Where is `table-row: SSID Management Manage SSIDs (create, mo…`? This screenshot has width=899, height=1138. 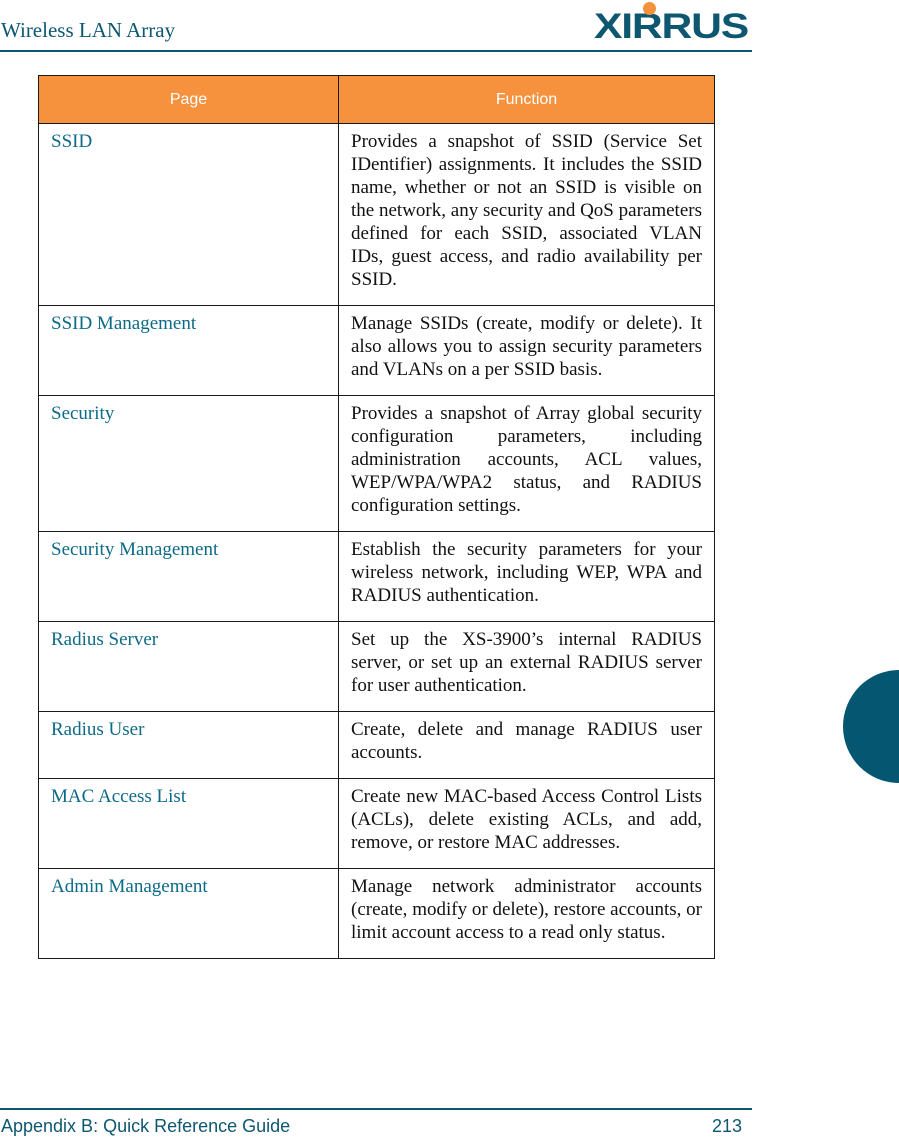 table-row: SSID Management Manage SSIDs (create, mo… is located at coordinates (376, 350).